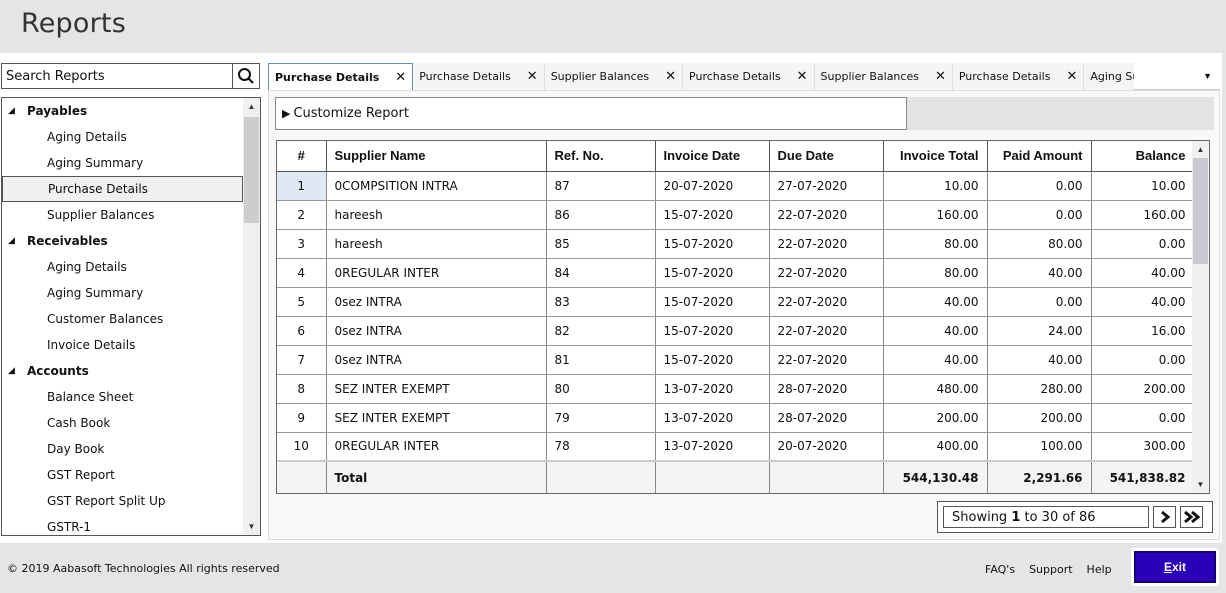  What do you see at coordinates (251, 316) in the screenshot?
I see `tree-scrollbar: ▲ ▼` at bounding box center [251, 316].